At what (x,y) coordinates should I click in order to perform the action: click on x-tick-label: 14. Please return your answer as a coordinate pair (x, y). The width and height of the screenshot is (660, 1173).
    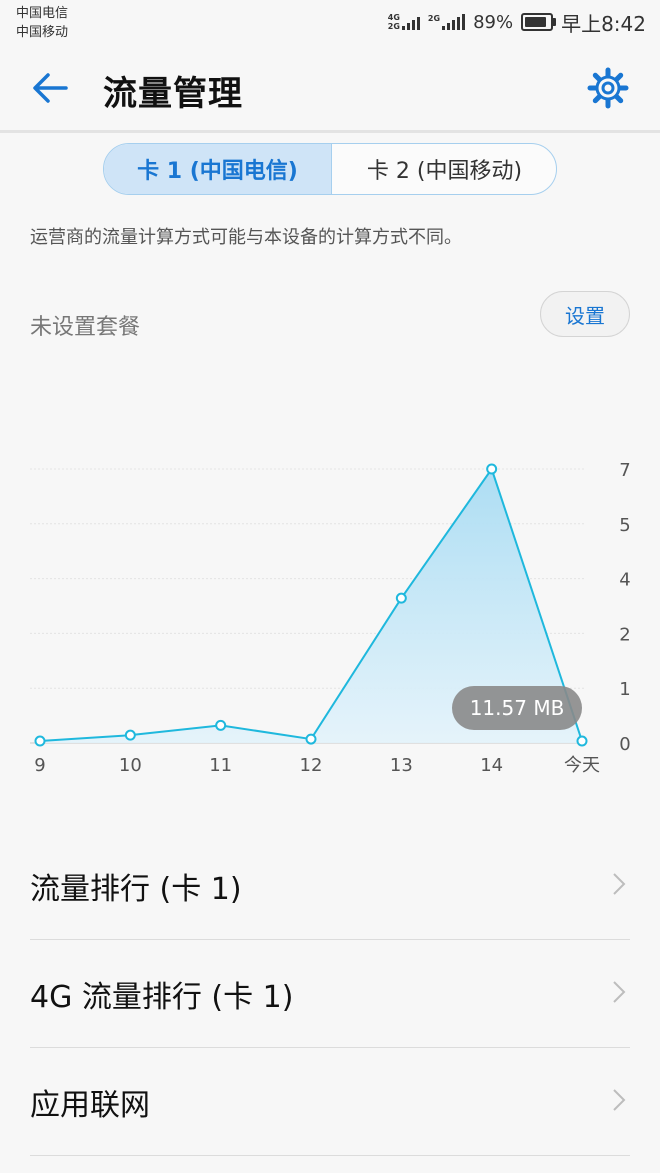
    Looking at the image, I should click on (491, 765).